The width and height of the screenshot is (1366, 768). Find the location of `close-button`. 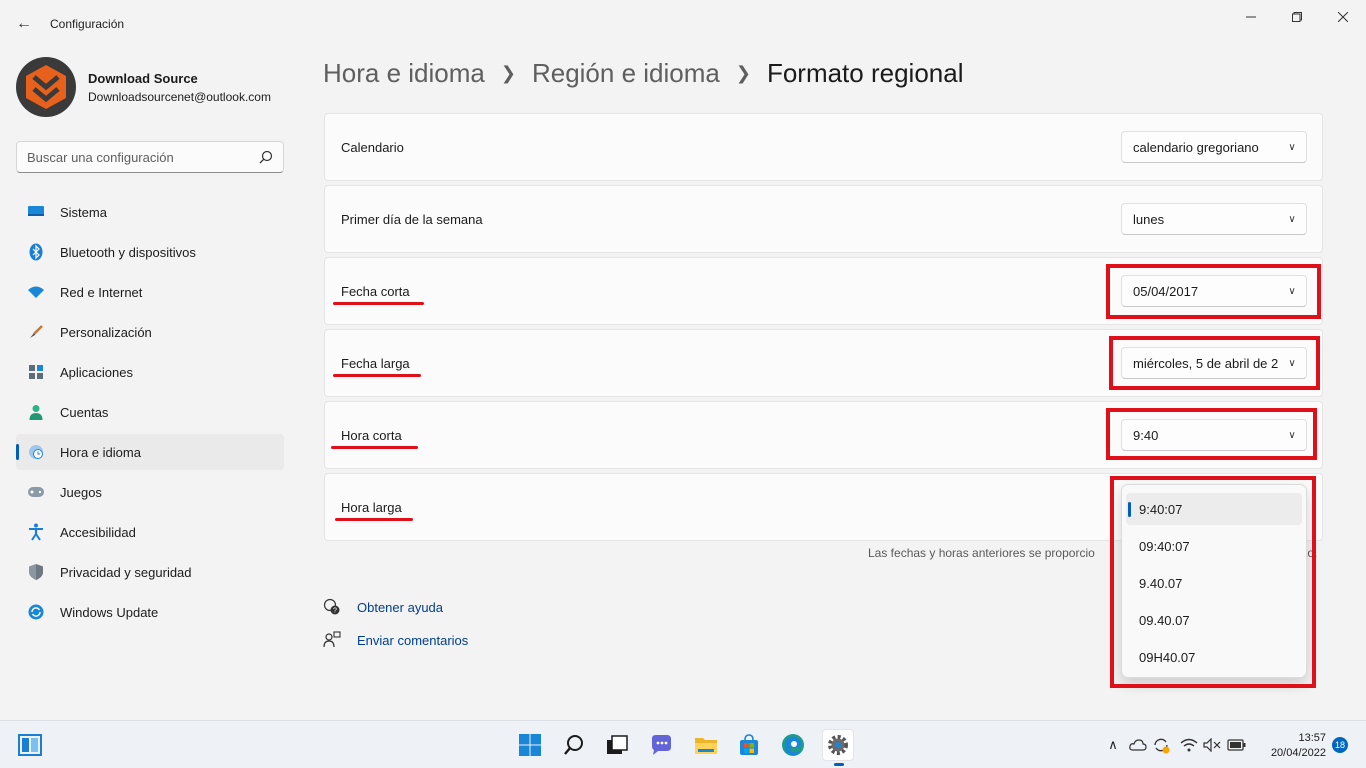

close-button is located at coordinates (1343, 17).